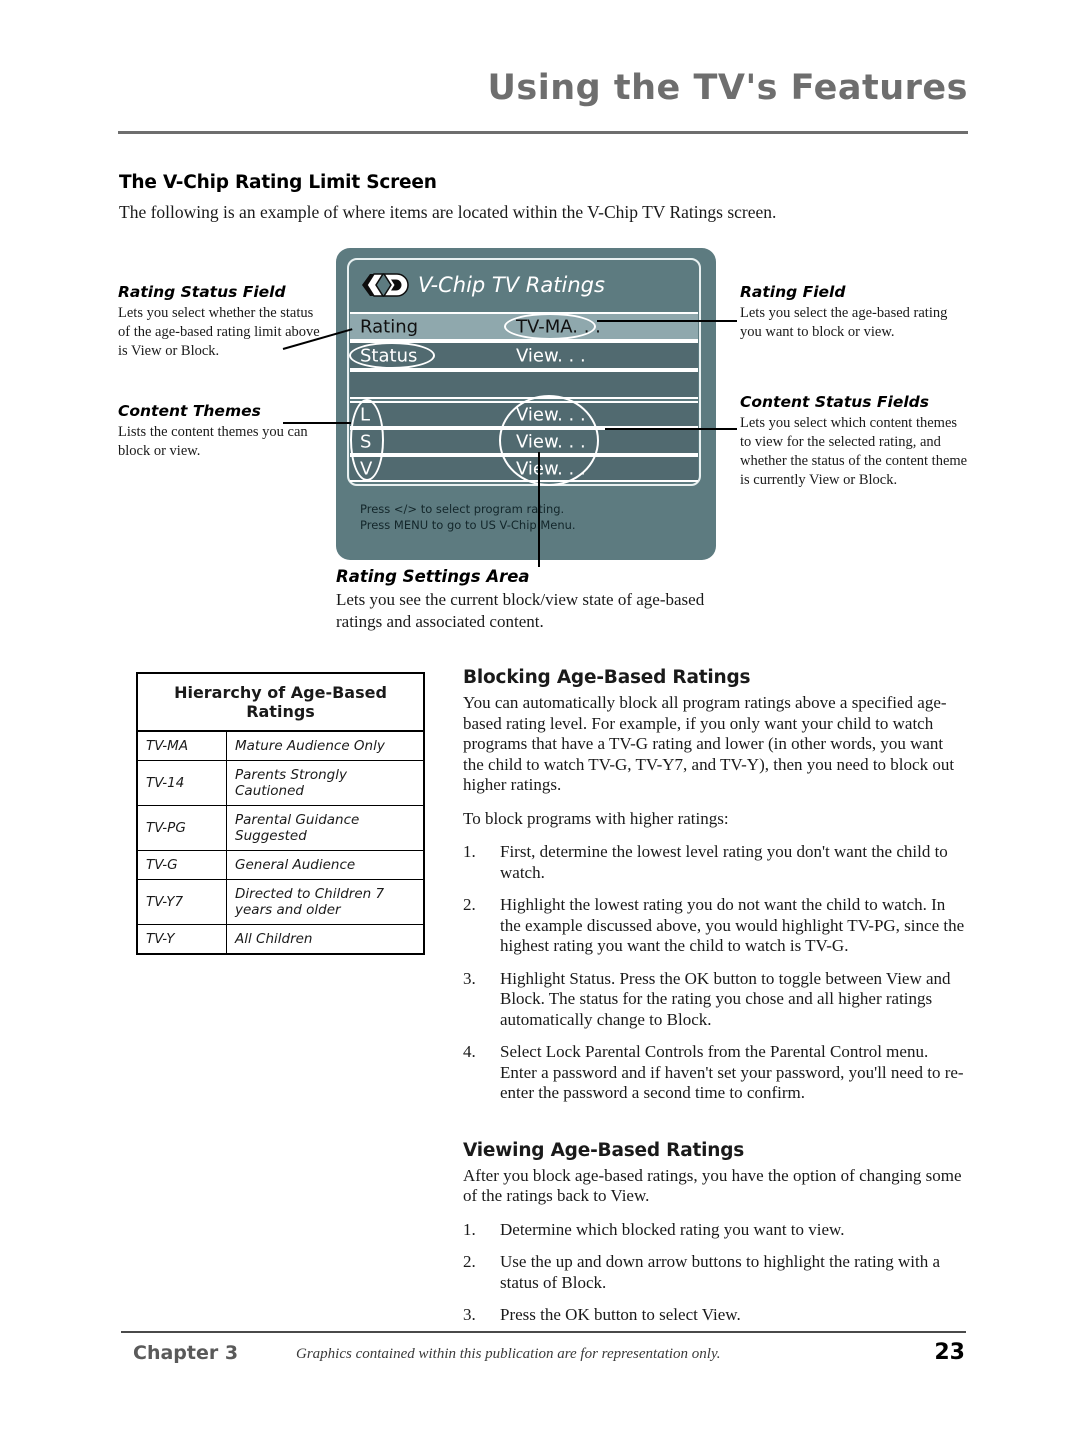  Describe the element at coordinates (469, 1051) in the screenshot. I see `list-item-number: 4.` at that location.